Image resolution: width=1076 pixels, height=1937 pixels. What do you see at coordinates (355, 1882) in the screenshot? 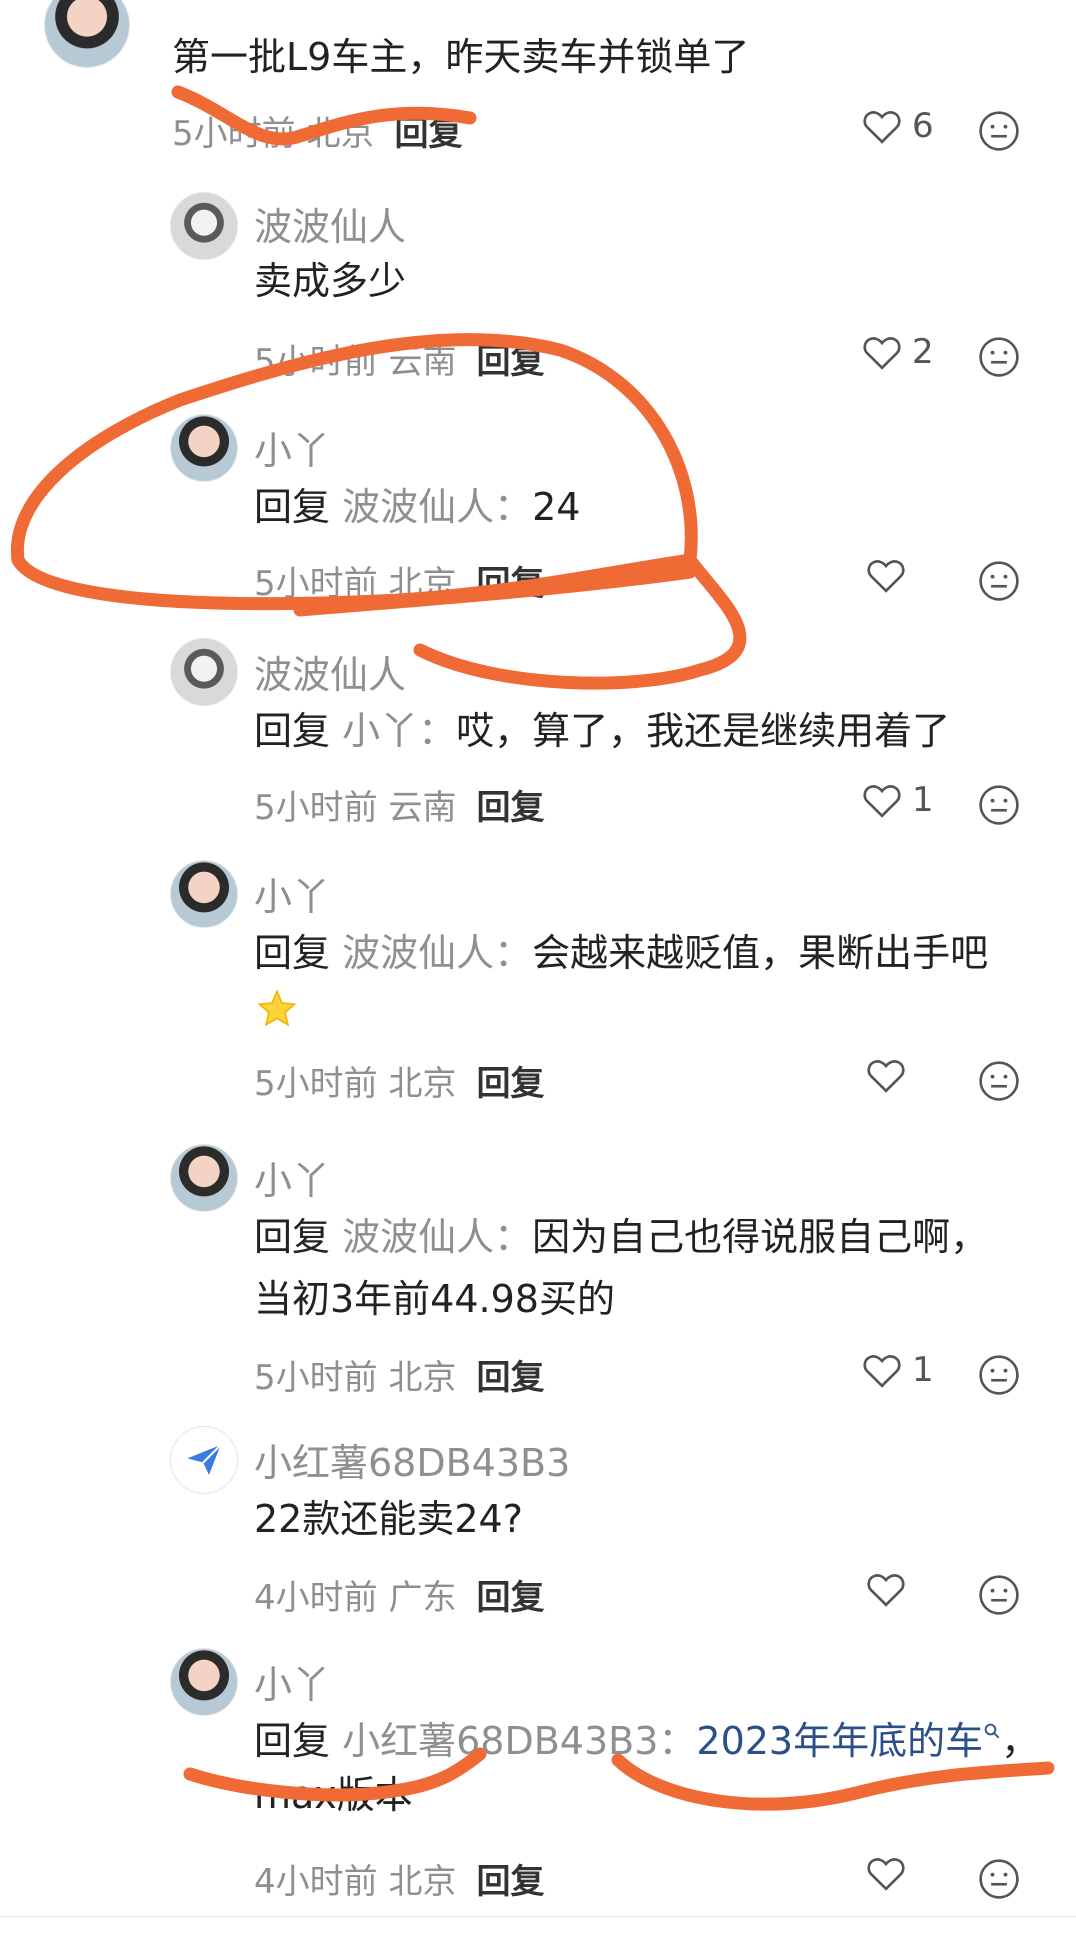
I see `time-location: 4小时前 北京` at bounding box center [355, 1882].